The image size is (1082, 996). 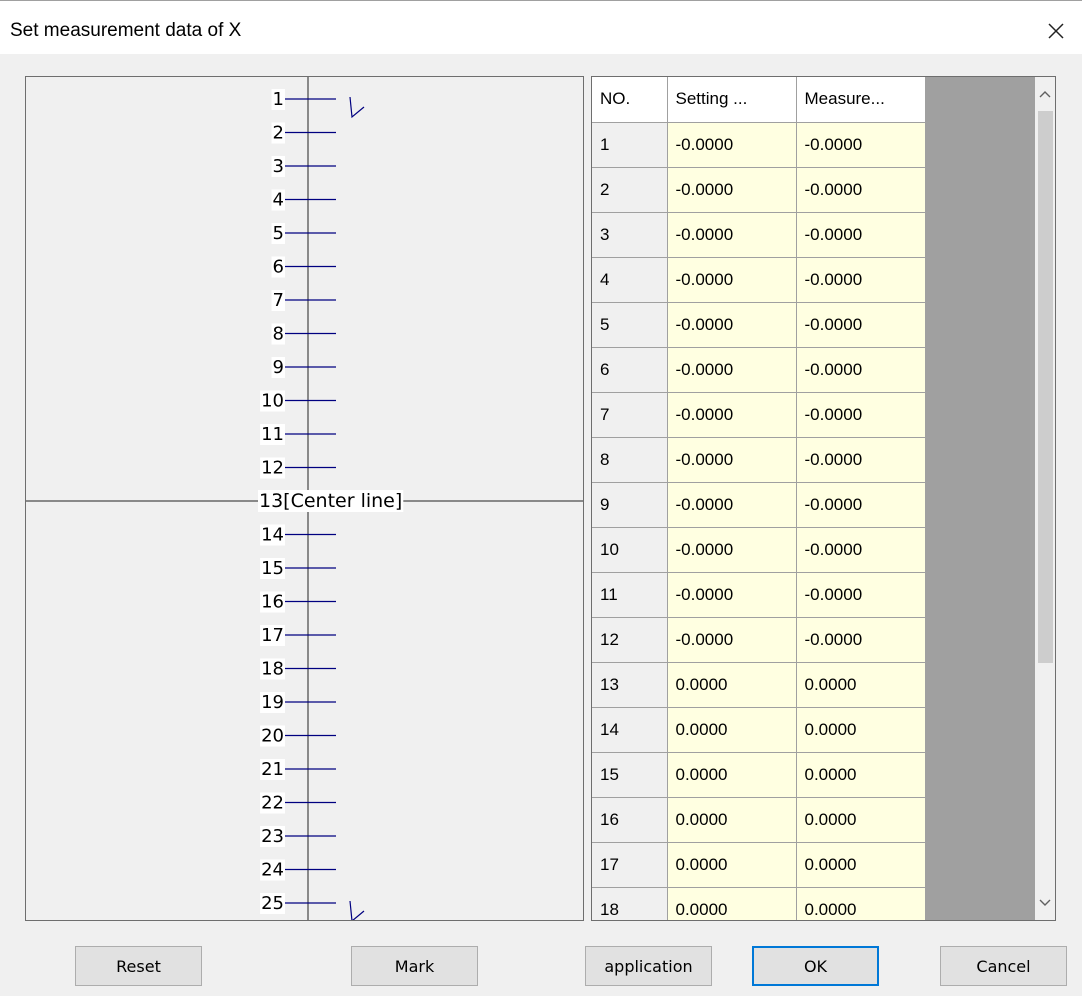 I want to click on table-row: 10 -0.0000 -0.0000, so click(x=759, y=550).